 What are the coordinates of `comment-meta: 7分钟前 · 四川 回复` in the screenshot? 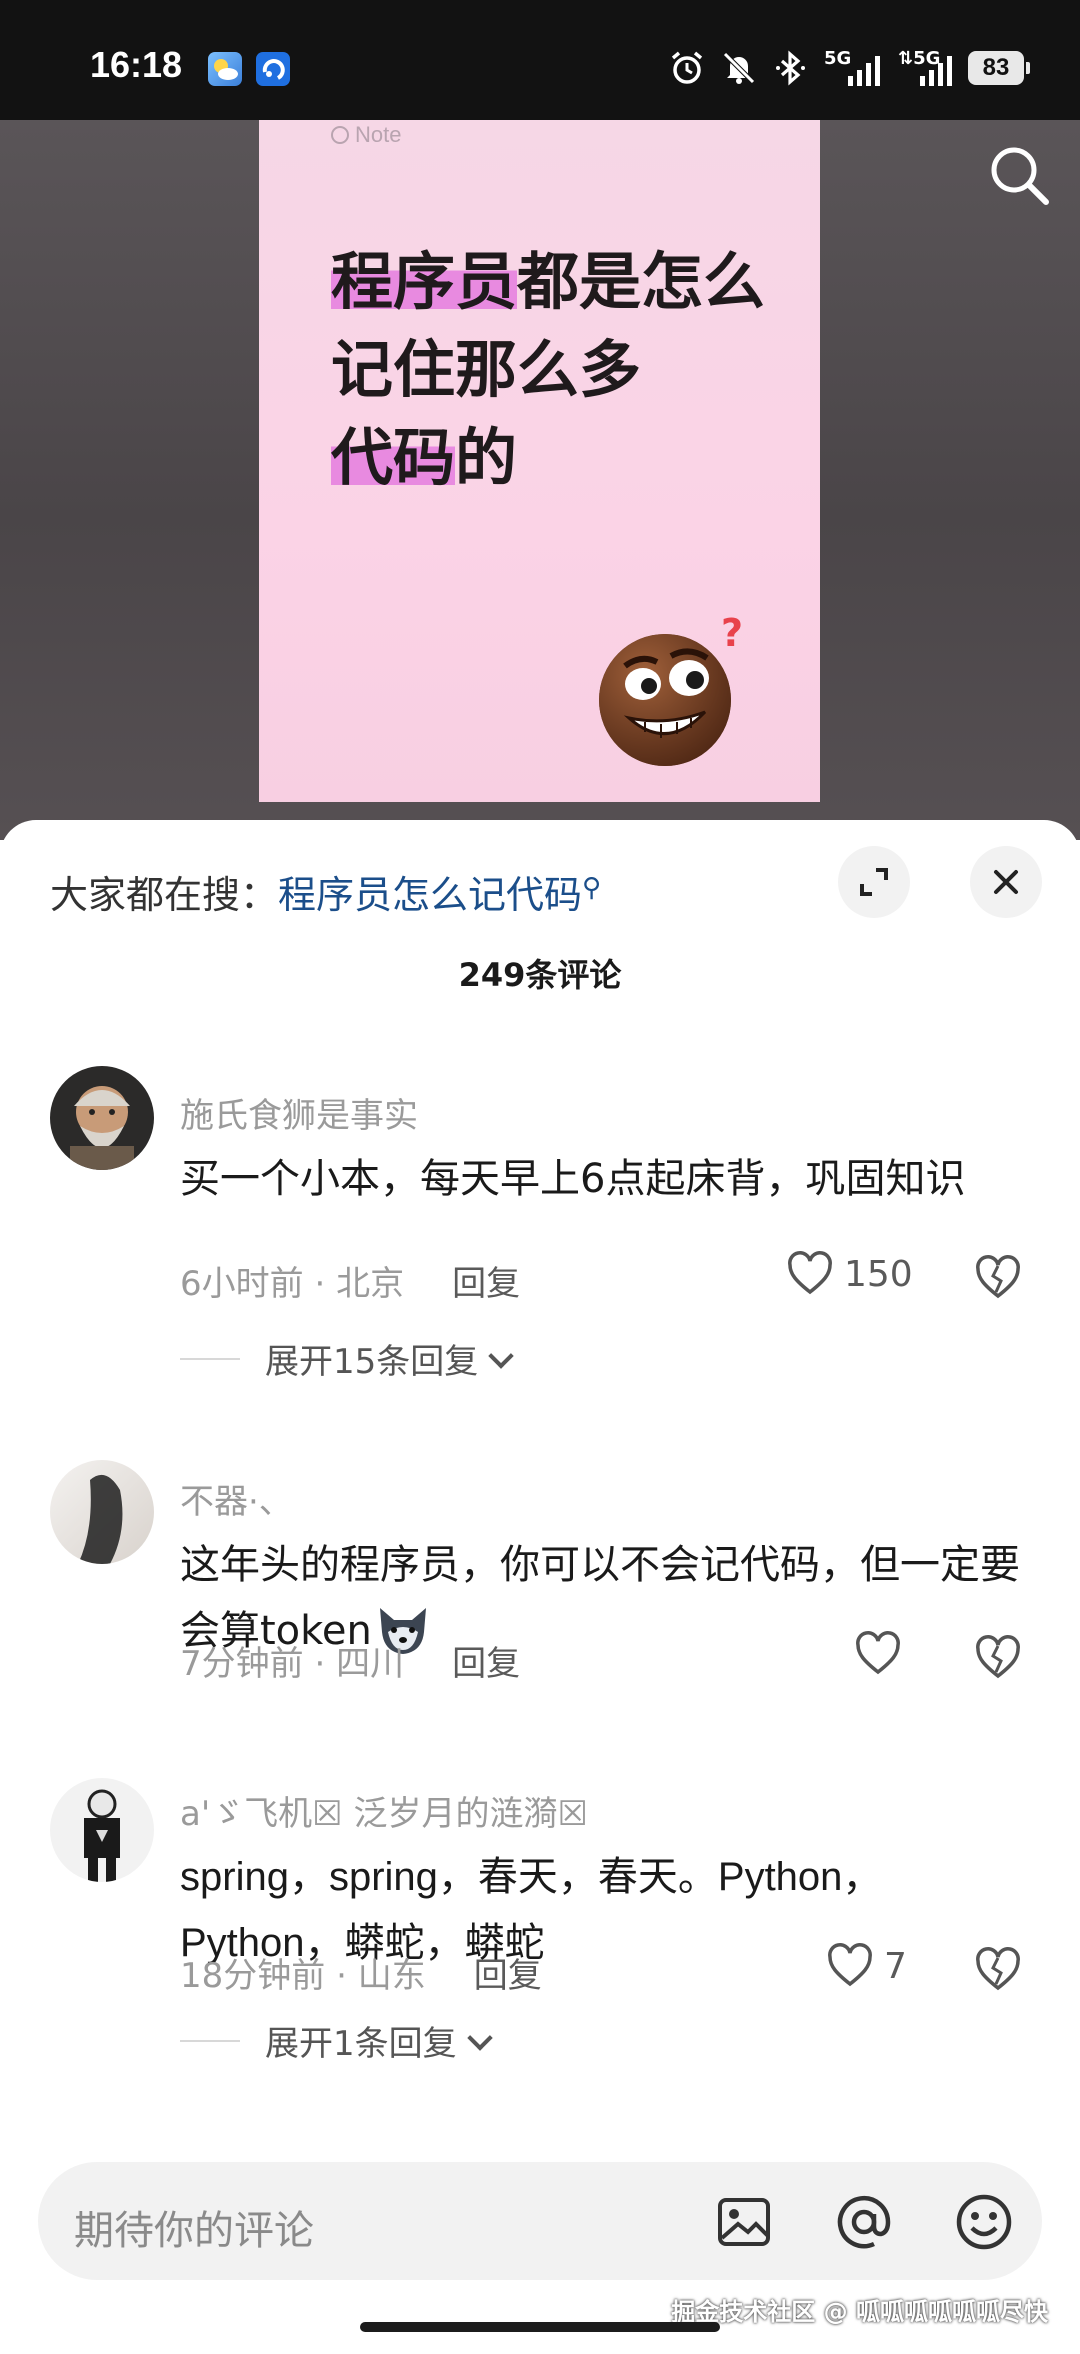 It's located at (350, 1664).